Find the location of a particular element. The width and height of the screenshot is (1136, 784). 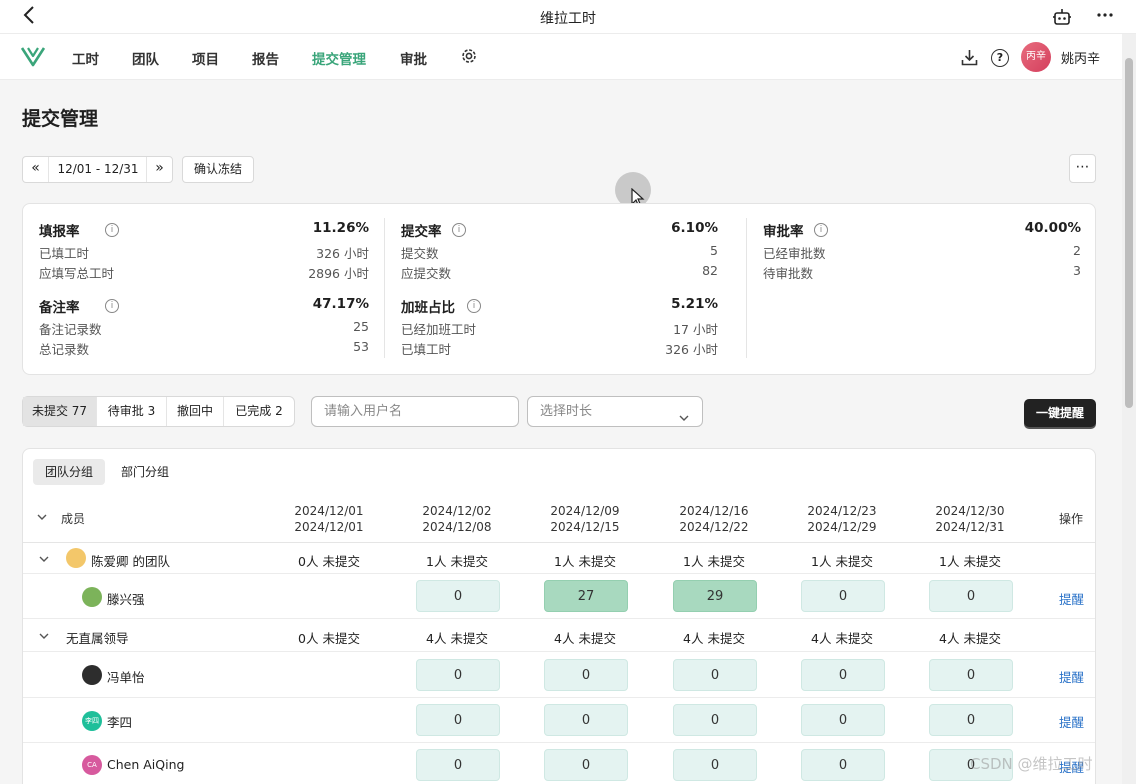

date-range-picker: « 12/01 - 12/31 » is located at coordinates (97, 169).